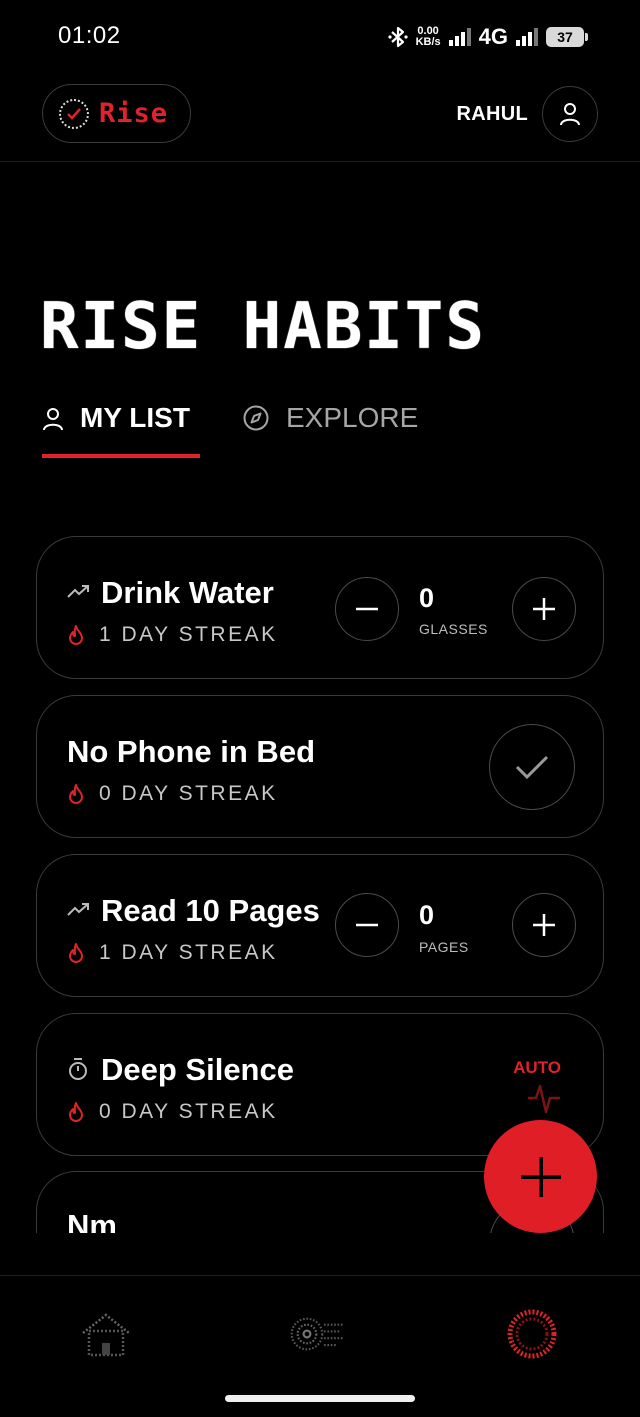 The image size is (640, 1417). I want to click on avatar, so click(570, 114).